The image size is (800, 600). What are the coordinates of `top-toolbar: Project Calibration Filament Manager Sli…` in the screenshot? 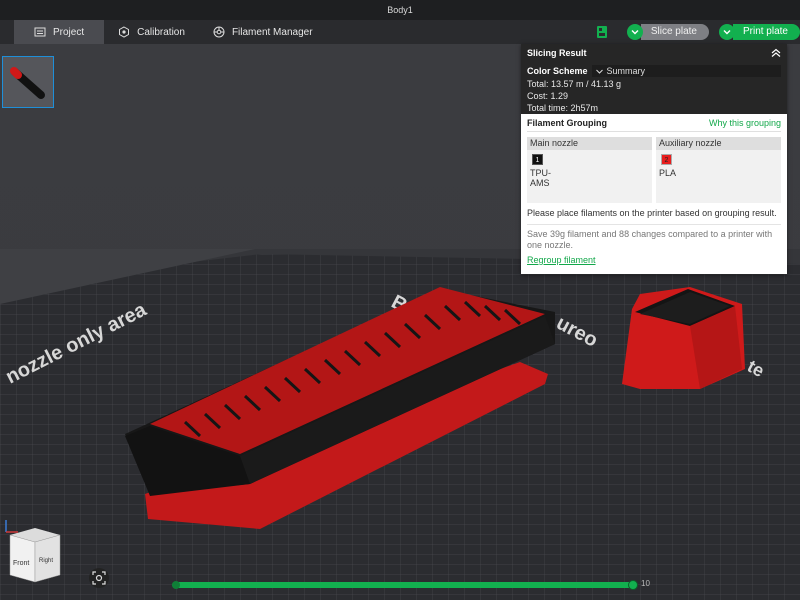 It's located at (400, 32).